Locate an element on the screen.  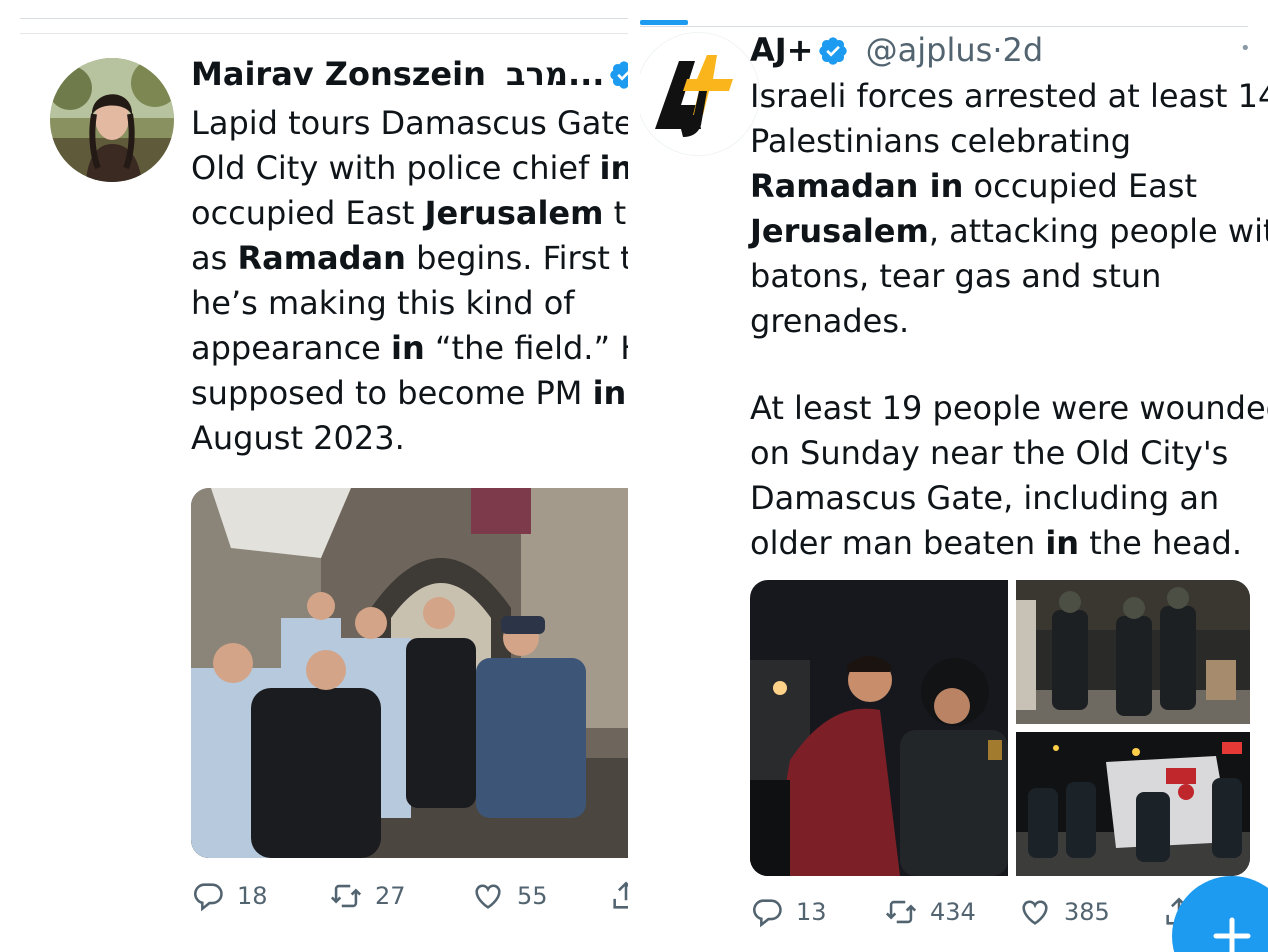
tweet-text-line: he’s making this kind of is located at coordinates (409, 303).